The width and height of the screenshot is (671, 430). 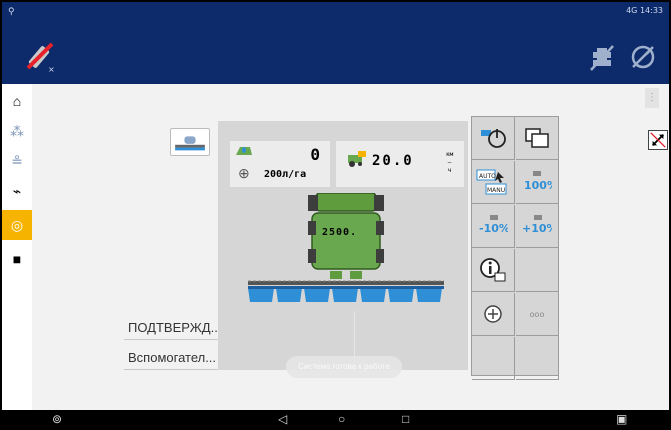 I want to click on svg-text: -10%, so click(x=493, y=228).